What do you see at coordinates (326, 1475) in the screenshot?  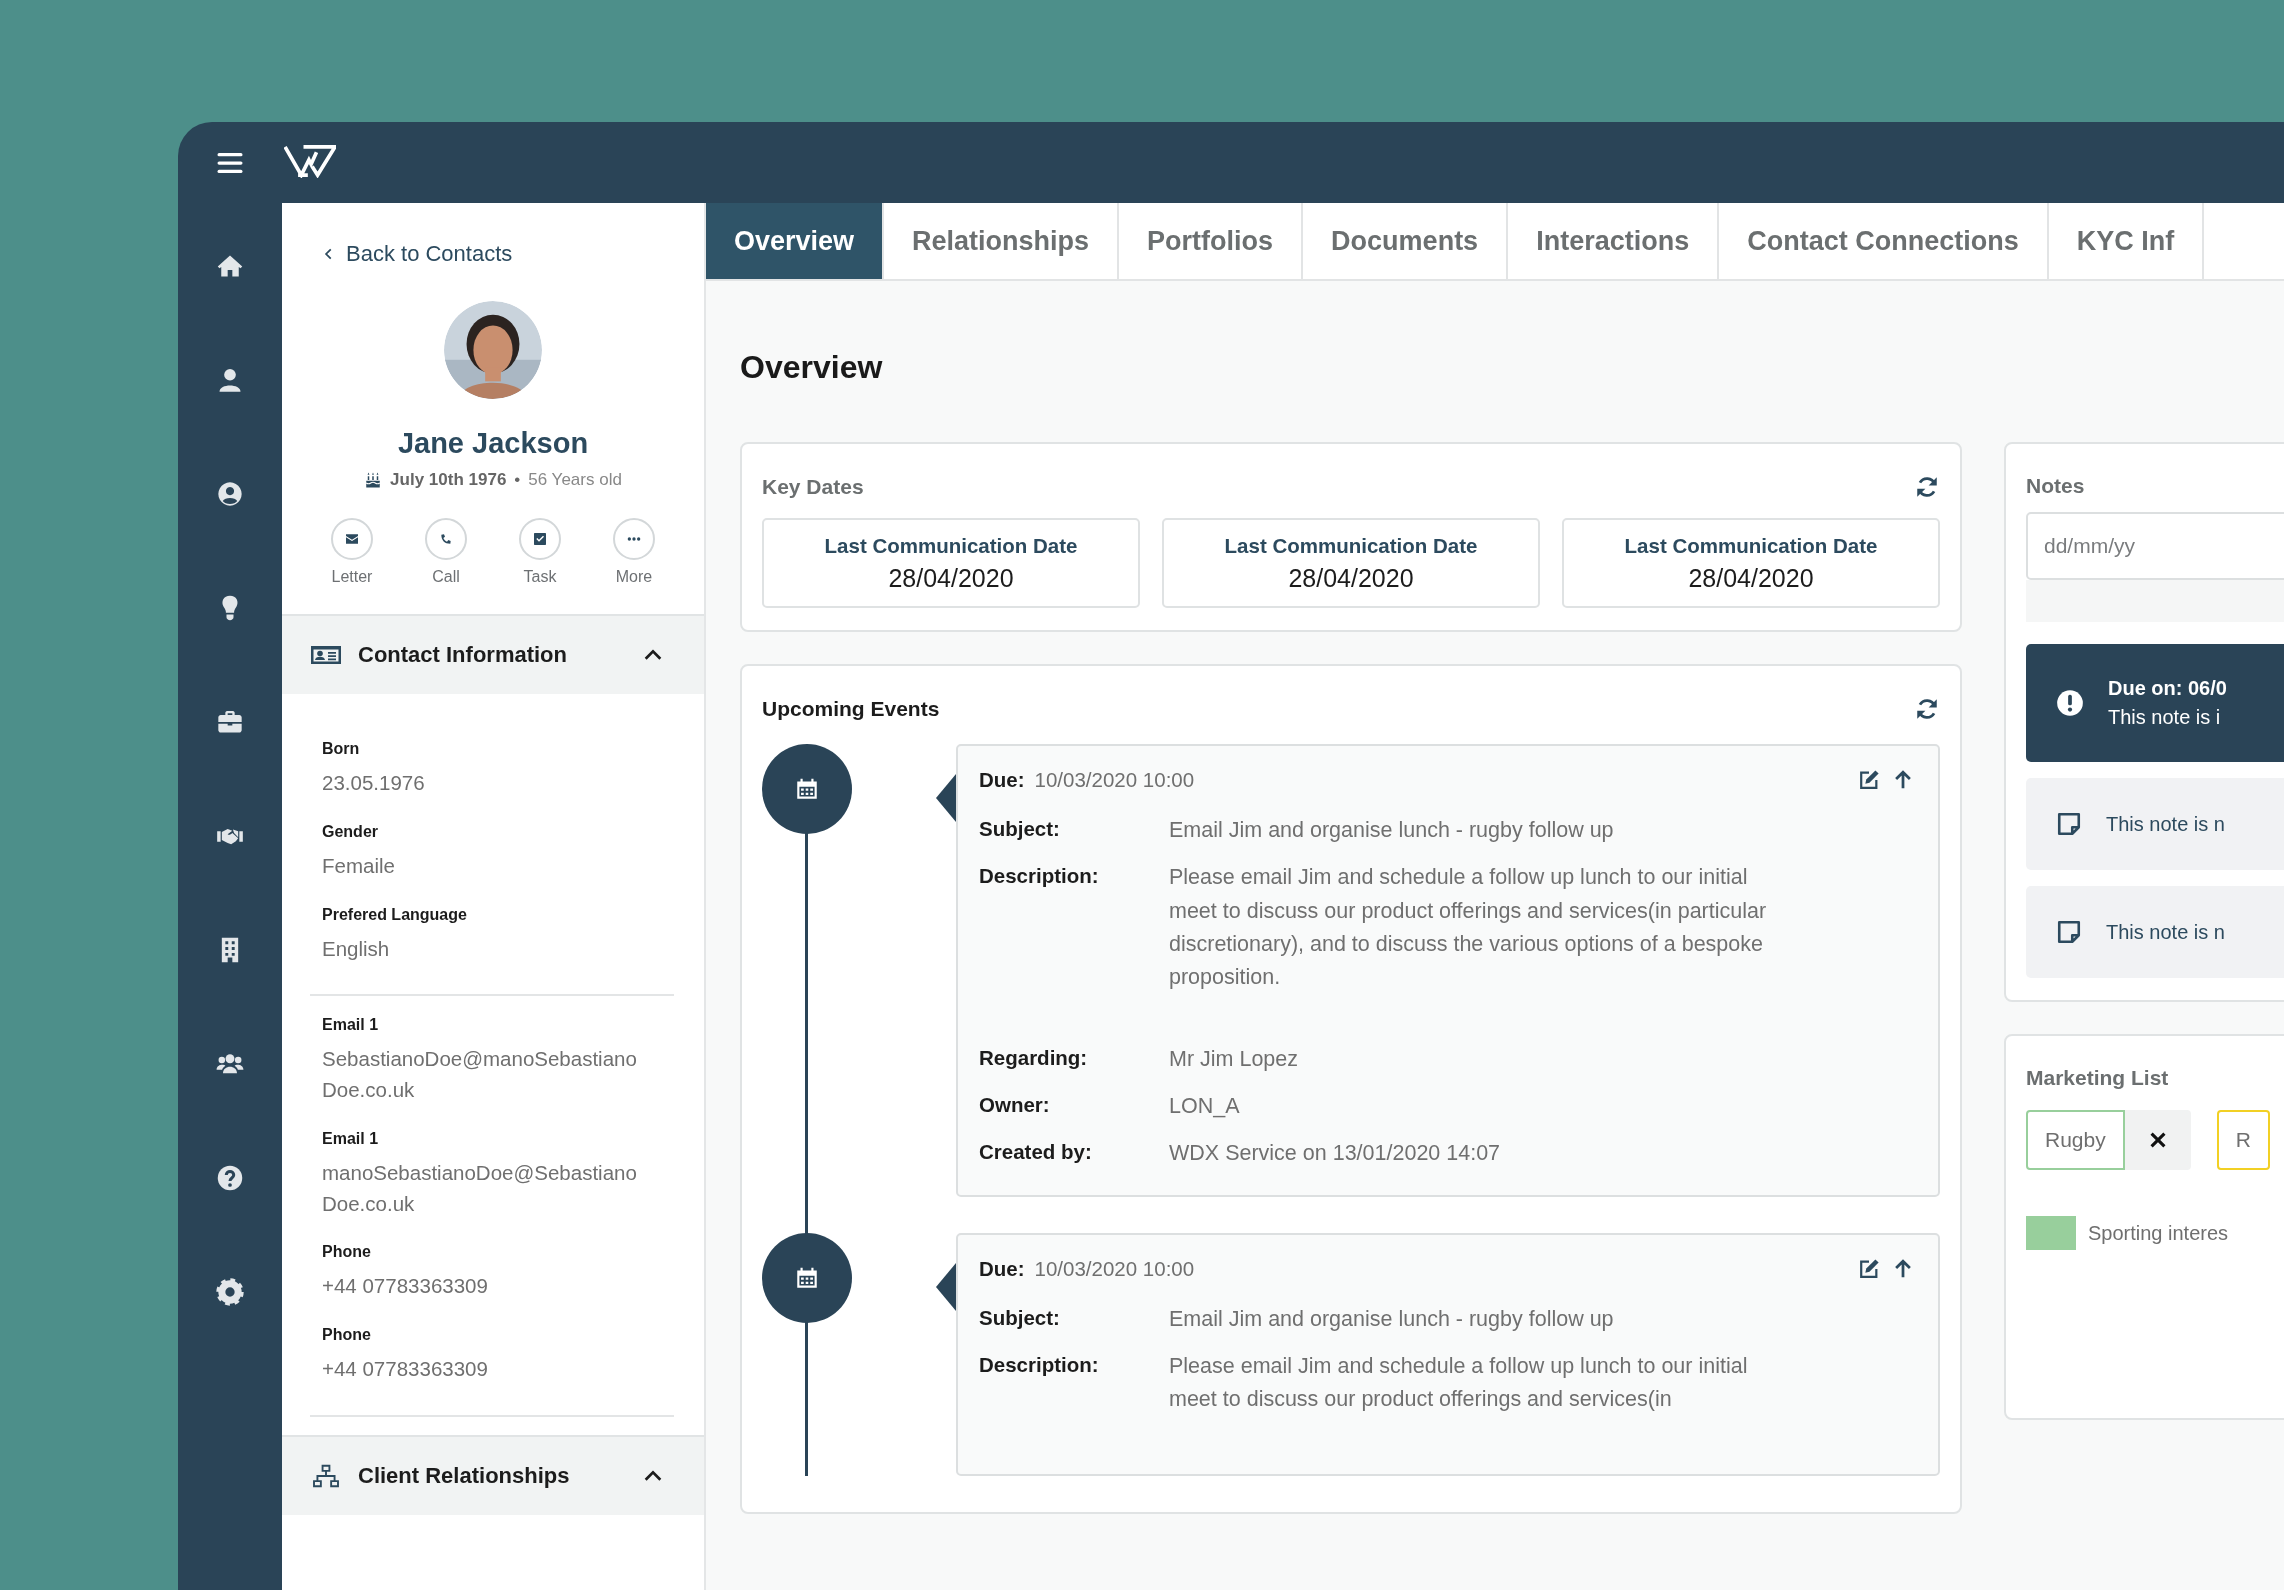 I see `network-icon` at bounding box center [326, 1475].